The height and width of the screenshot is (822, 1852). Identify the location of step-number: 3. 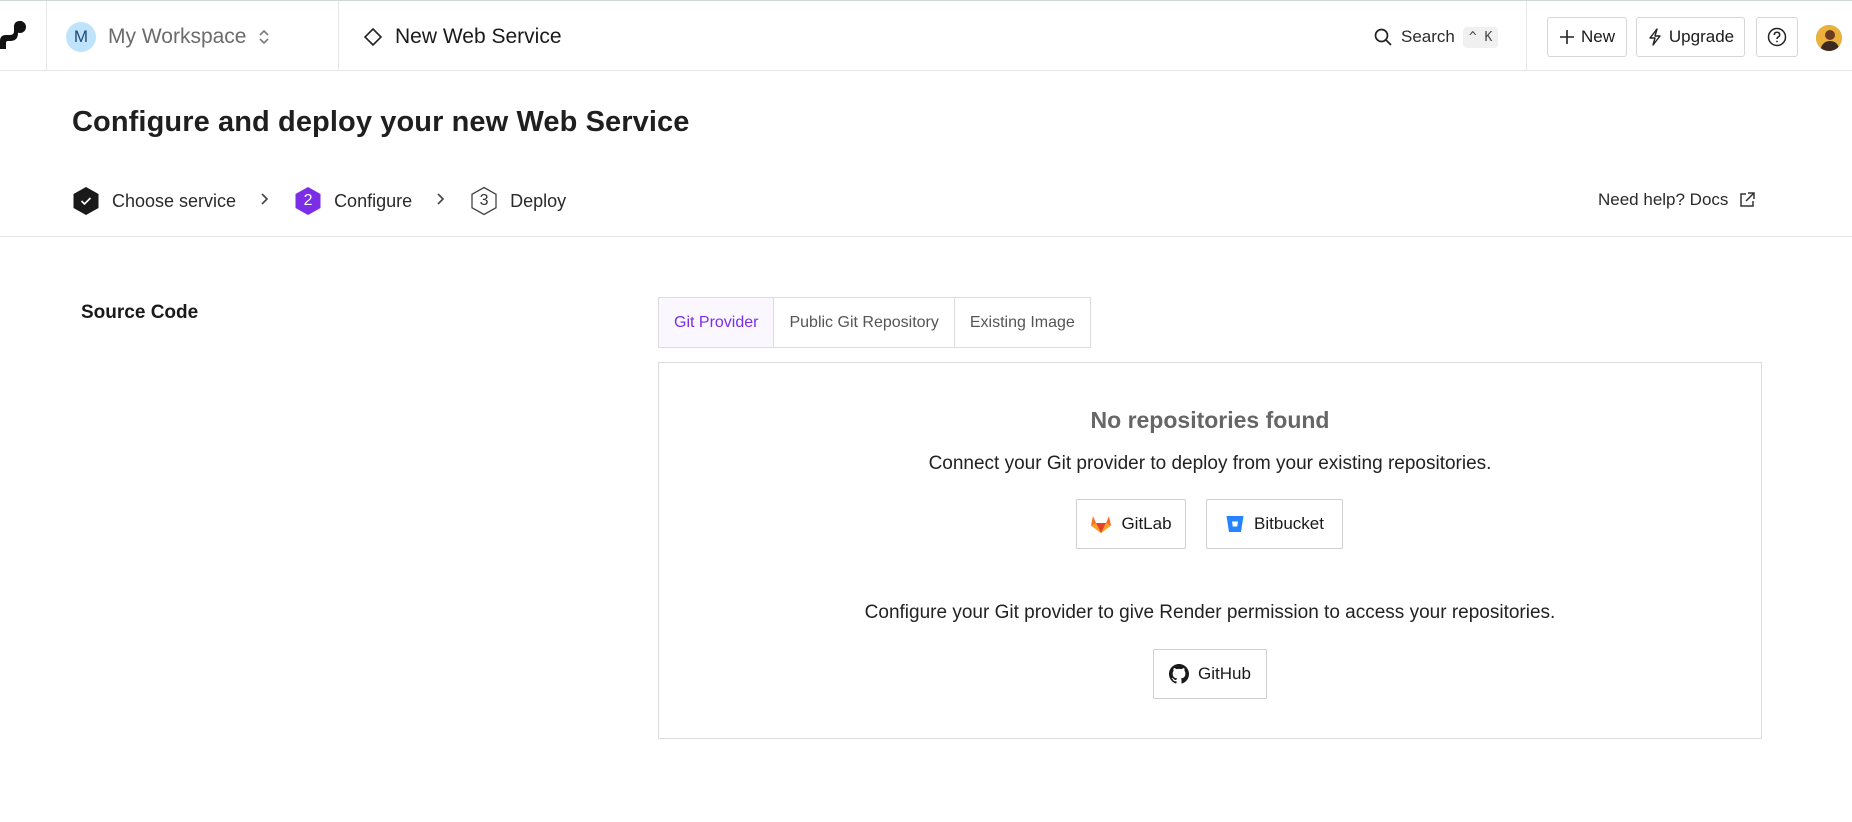
(484, 200).